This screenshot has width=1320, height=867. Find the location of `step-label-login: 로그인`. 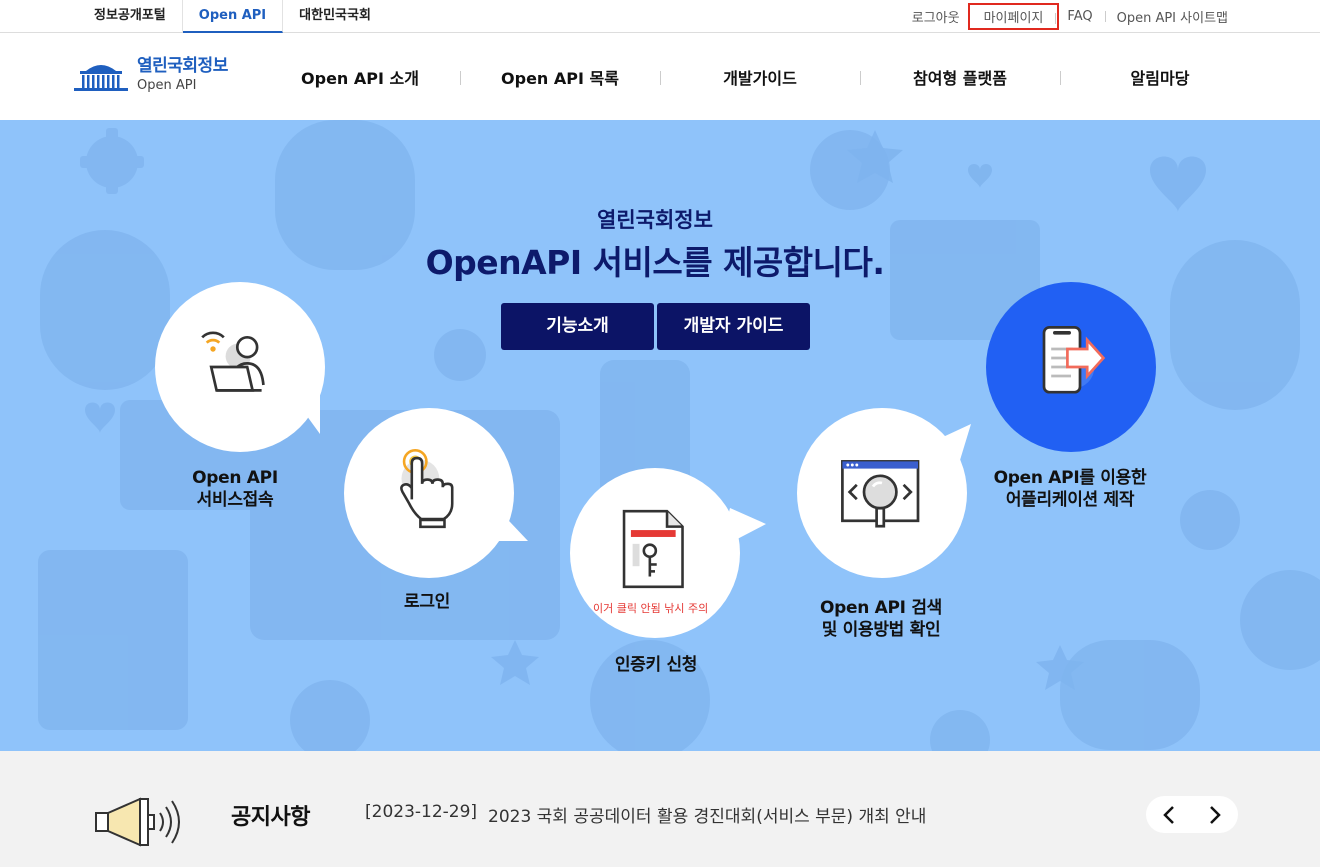

step-label-login: 로그인 is located at coordinates (427, 602).